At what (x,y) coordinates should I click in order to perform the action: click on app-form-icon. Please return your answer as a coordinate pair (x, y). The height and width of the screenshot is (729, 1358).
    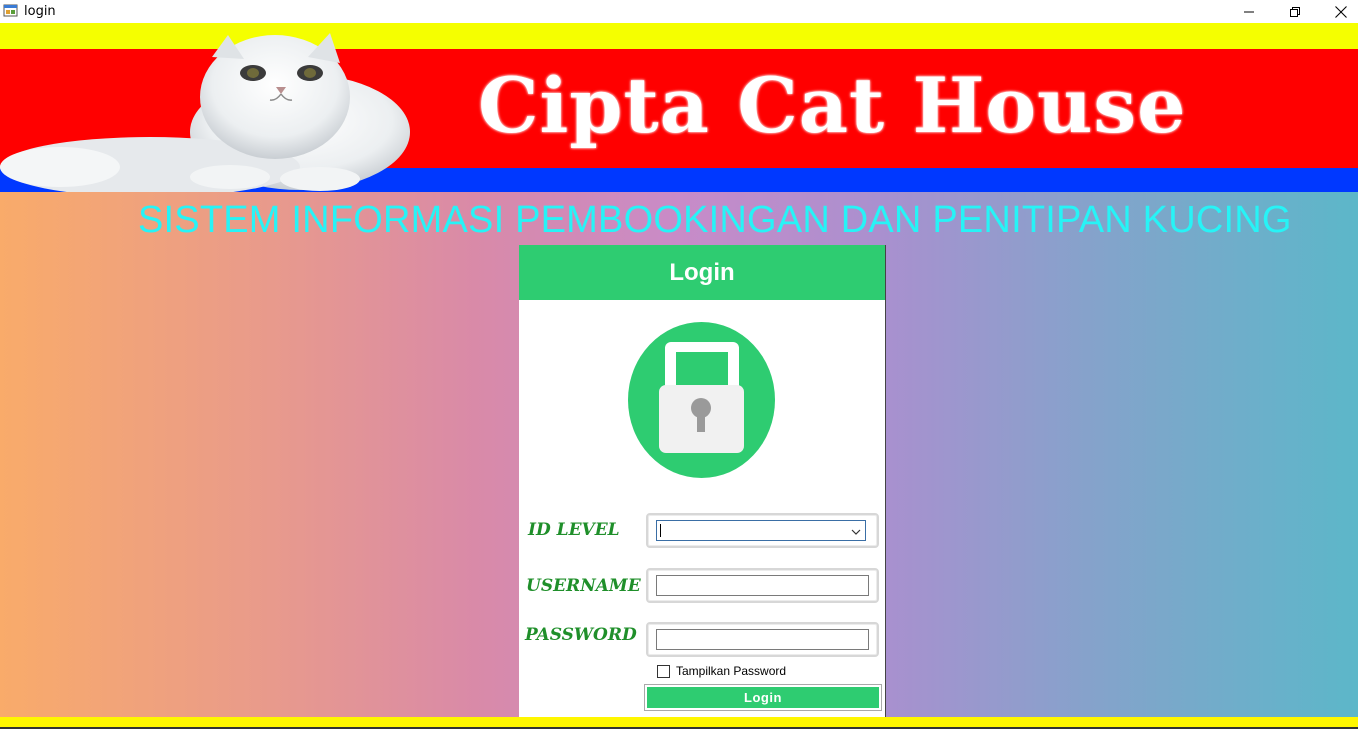
    Looking at the image, I should click on (11, 11).